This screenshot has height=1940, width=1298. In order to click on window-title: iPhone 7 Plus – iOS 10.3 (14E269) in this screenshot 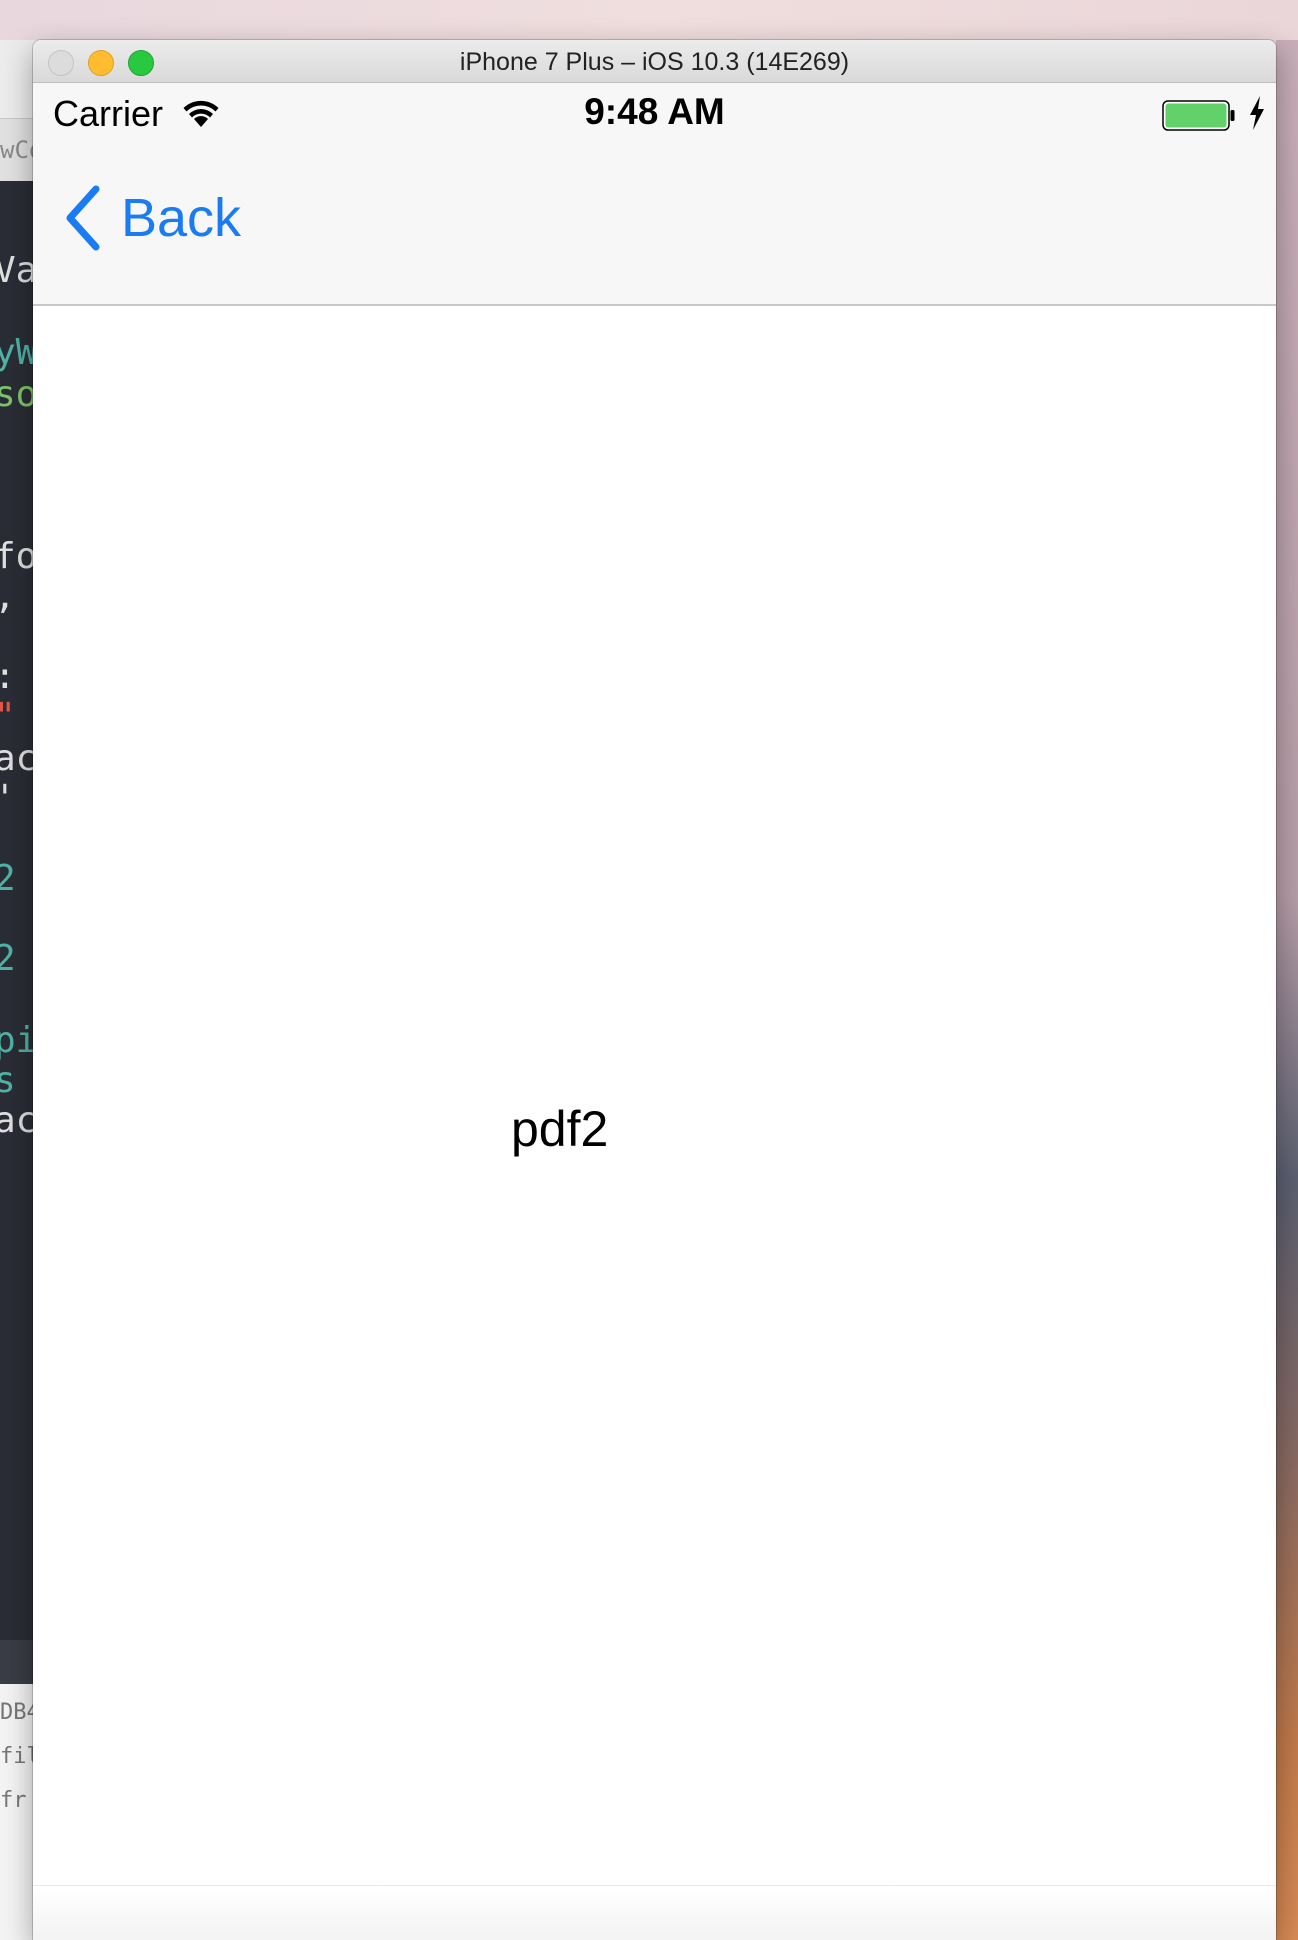, I will do `click(654, 62)`.